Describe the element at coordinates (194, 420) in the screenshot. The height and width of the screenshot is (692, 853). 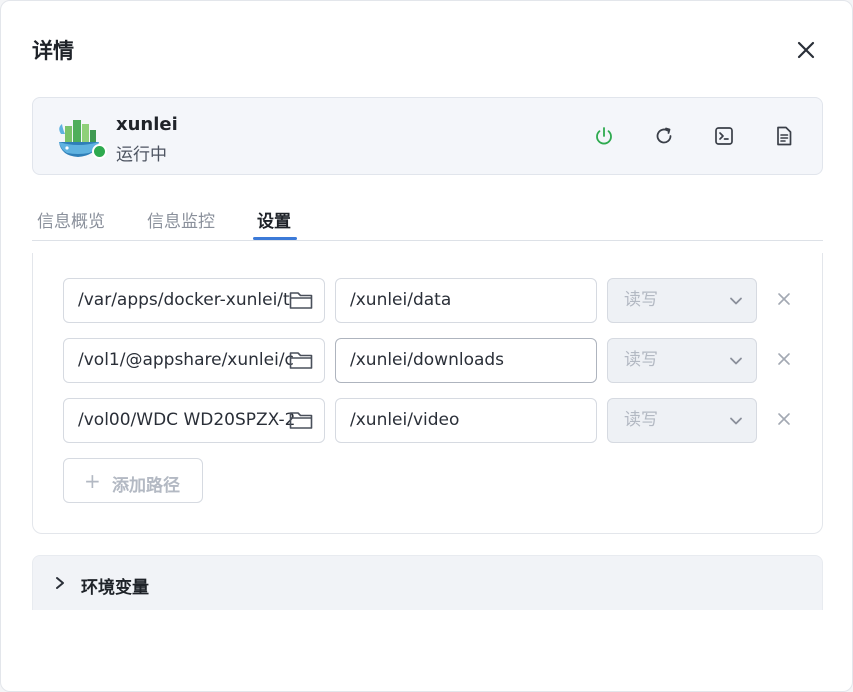
I see `host-path-input: /vol00/WDC WD20SPZX-2` at that location.